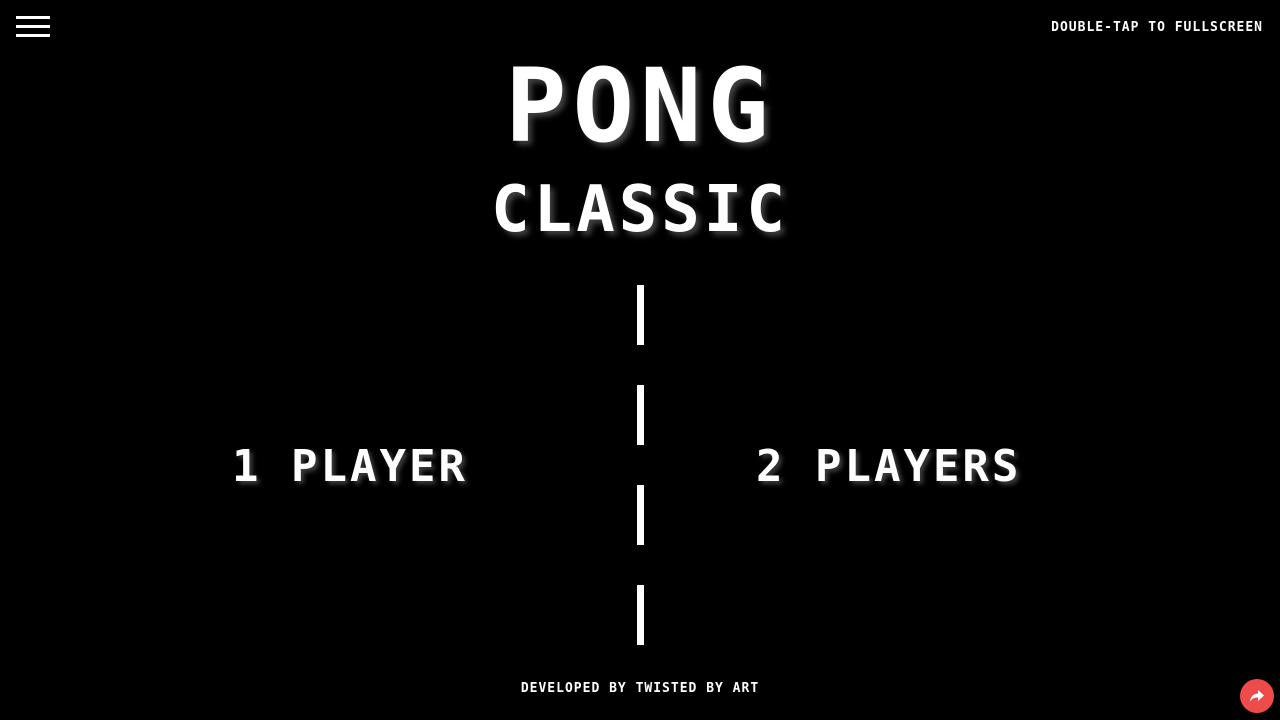 The width and height of the screenshot is (1280, 720). What do you see at coordinates (640, 106) in the screenshot?
I see `game-title: PONG` at bounding box center [640, 106].